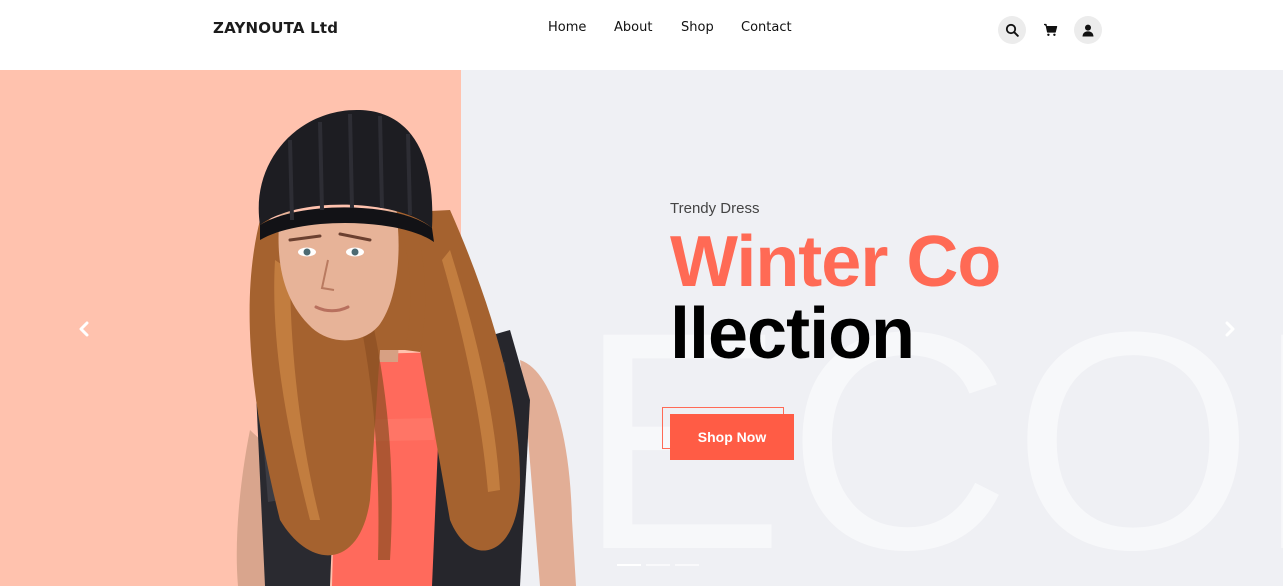 The height and width of the screenshot is (586, 1283). What do you see at coordinates (732, 437) in the screenshot?
I see `shop-now-button: Shop Now` at bounding box center [732, 437].